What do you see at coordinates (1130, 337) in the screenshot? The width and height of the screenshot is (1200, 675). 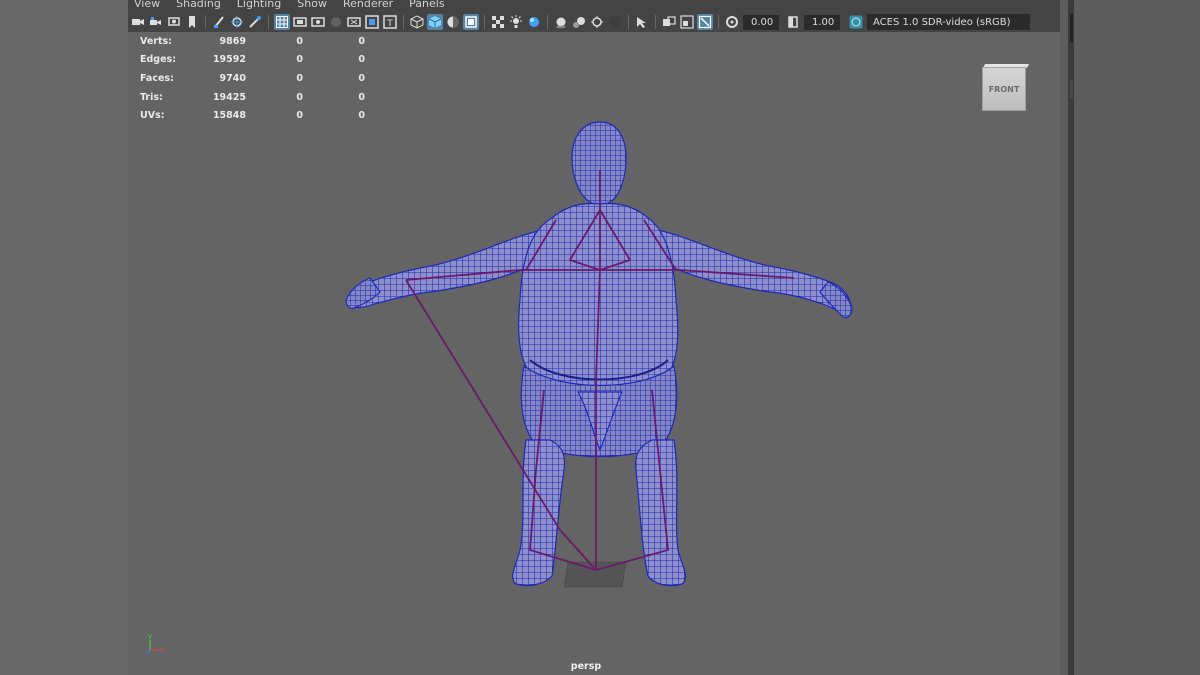 I see `right-panel` at bounding box center [1130, 337].